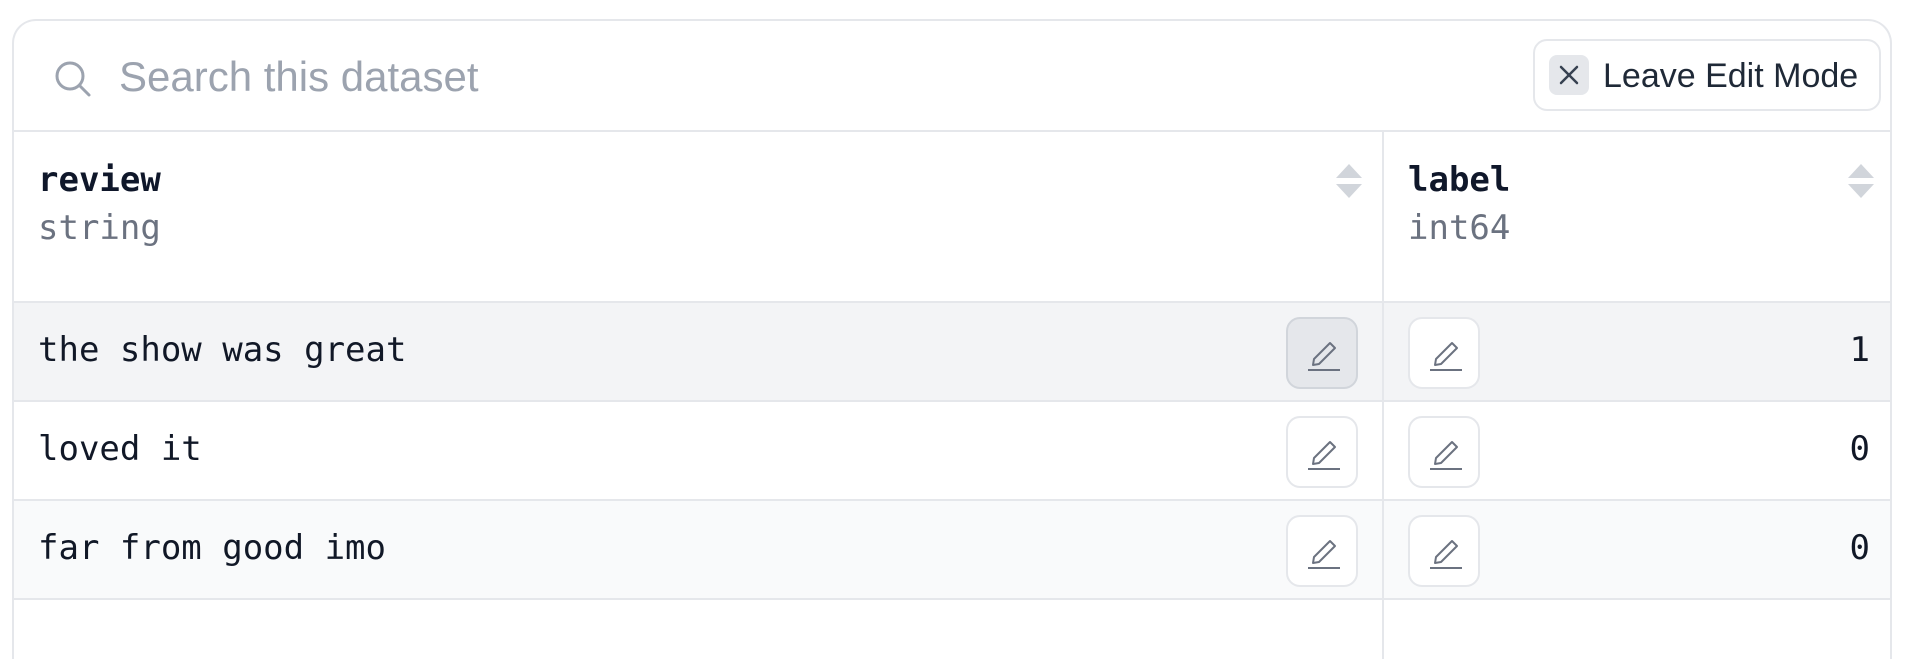 This screenshot has height=659, width=1906. Describe the element at coordinates (212, 548) in the screenshot. I see `review-cell: far from good imo` at that location.